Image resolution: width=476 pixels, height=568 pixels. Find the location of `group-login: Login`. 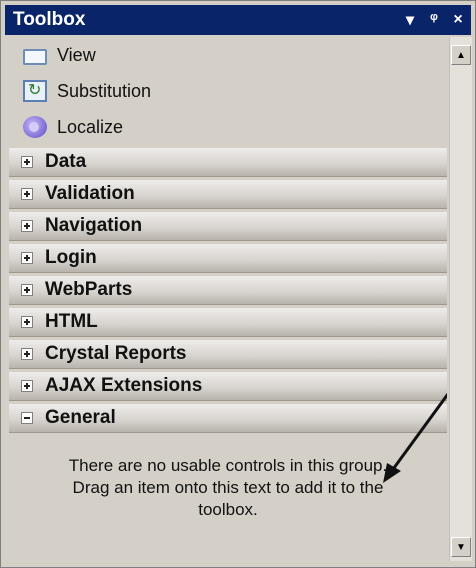

group-login: Login is located at coordinates (228, 258).